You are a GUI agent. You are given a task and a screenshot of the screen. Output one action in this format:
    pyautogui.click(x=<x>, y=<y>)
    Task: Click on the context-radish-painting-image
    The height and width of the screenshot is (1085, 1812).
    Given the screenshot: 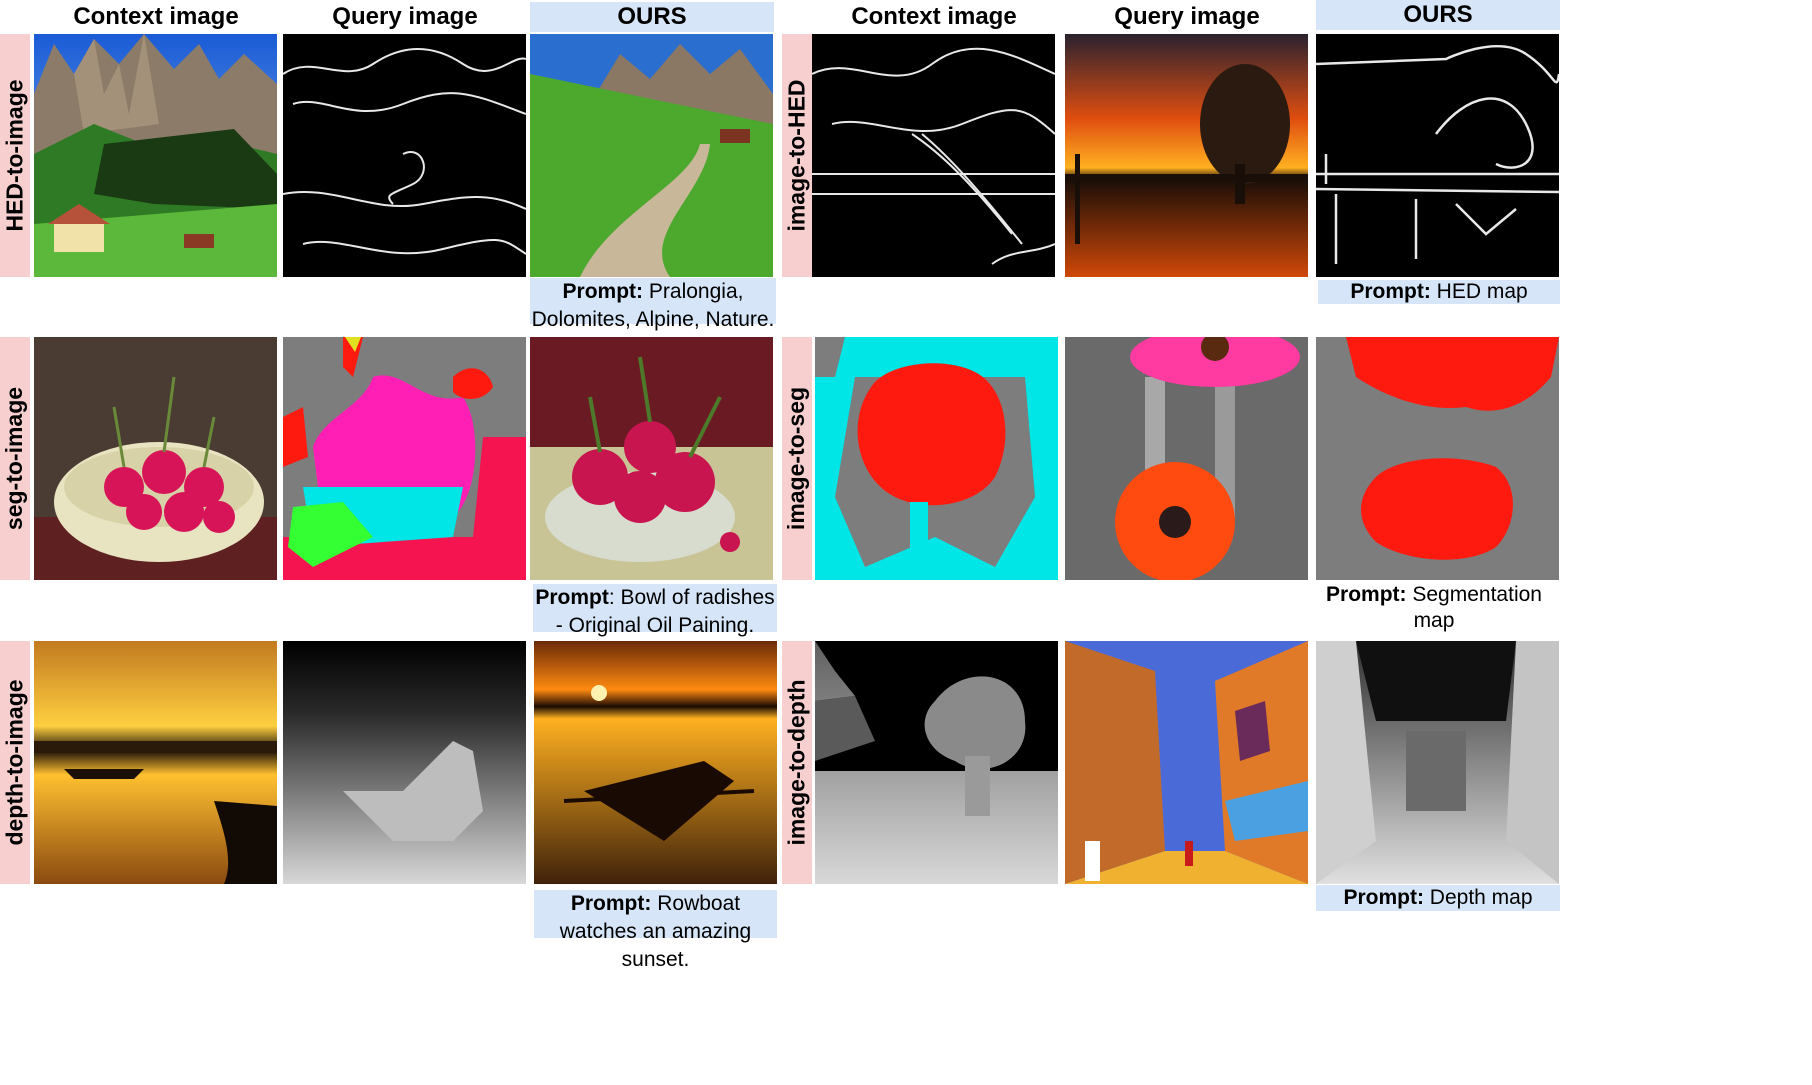 What is the action you would take?
    pyautogui.click(x=155, y=458)
    